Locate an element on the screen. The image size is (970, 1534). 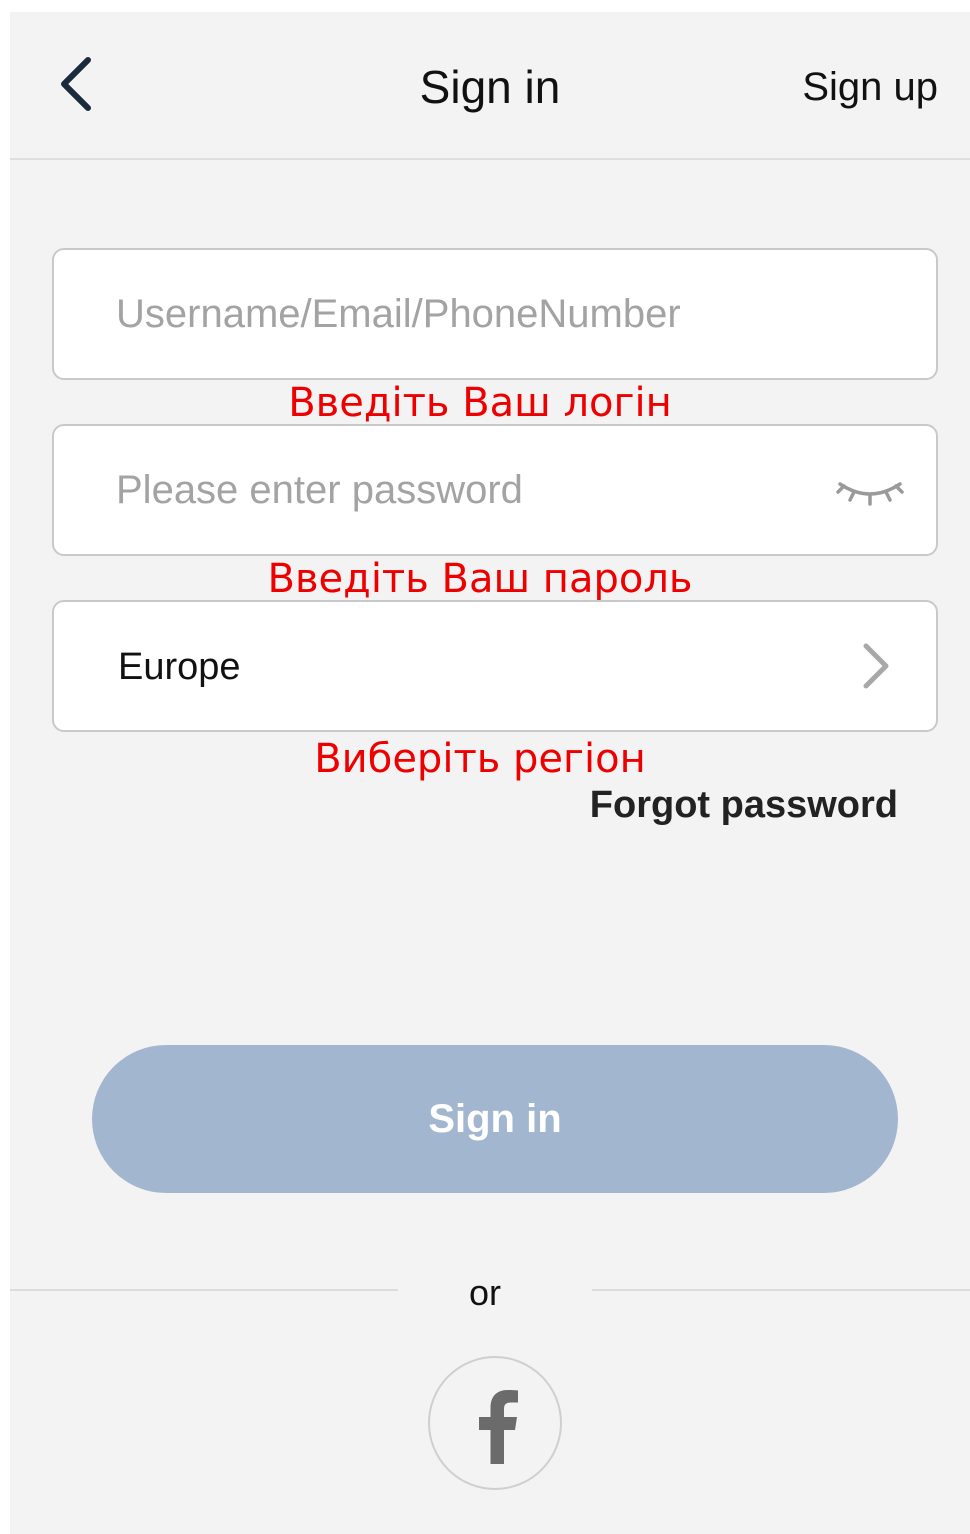
eye-closed-icon is located at coordinates (870, 494).